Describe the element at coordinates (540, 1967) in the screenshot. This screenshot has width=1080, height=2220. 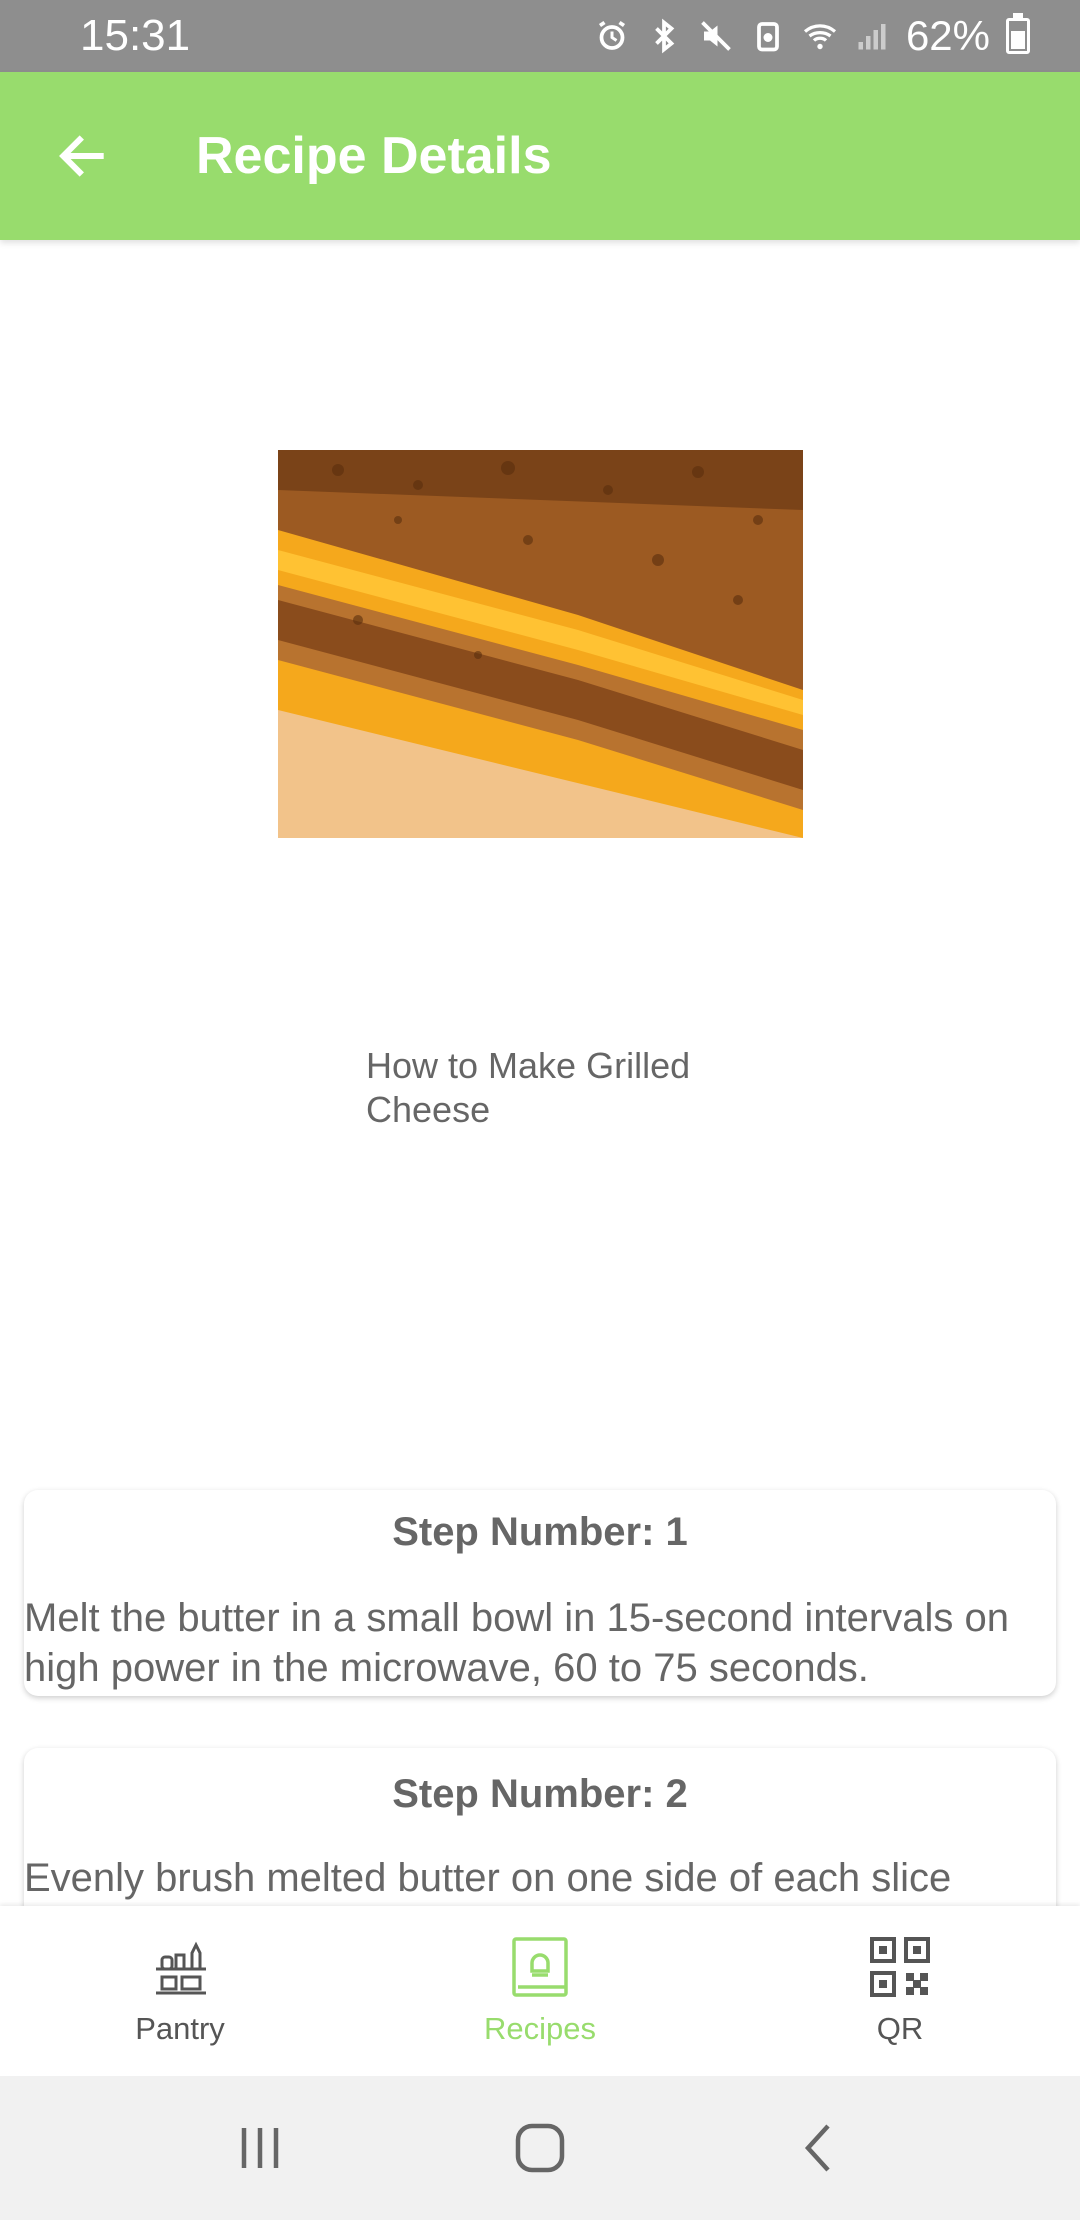
I see `recipe-book-icon` at that location.